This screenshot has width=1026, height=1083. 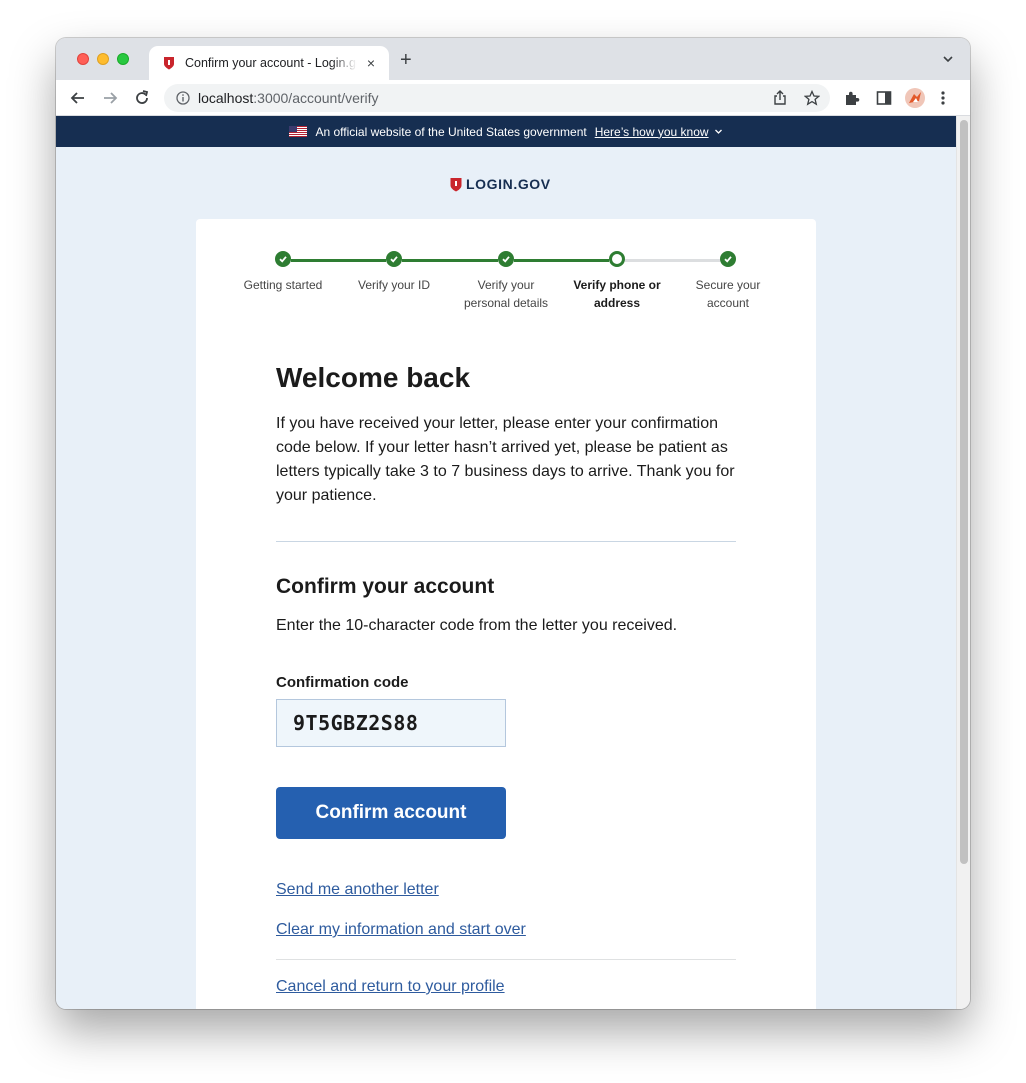 What do you see at coordinates (385, 586) in the screenshot?
I see `confirm-heading: Confirm your account` at bounding box center [385, 586].